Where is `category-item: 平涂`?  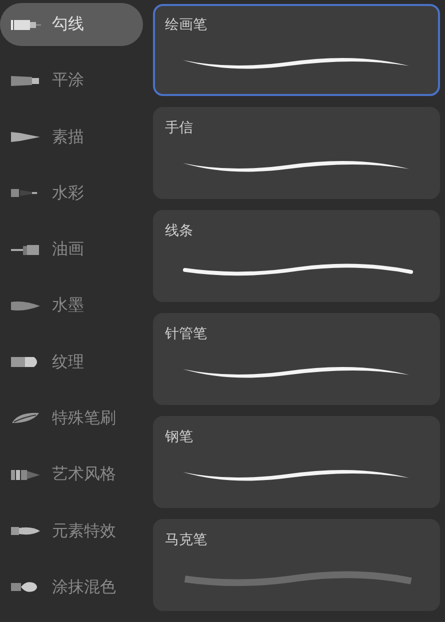 category-item: 平涂 is located at coordinates (71, 81).